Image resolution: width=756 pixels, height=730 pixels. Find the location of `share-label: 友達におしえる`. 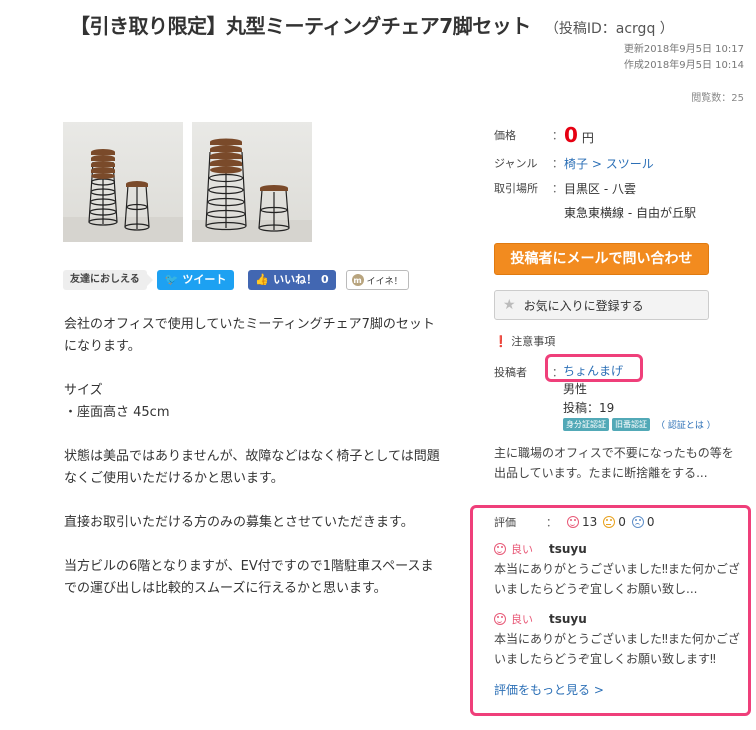

share-label: 友達におしえる is located at coordinates (108, 280).